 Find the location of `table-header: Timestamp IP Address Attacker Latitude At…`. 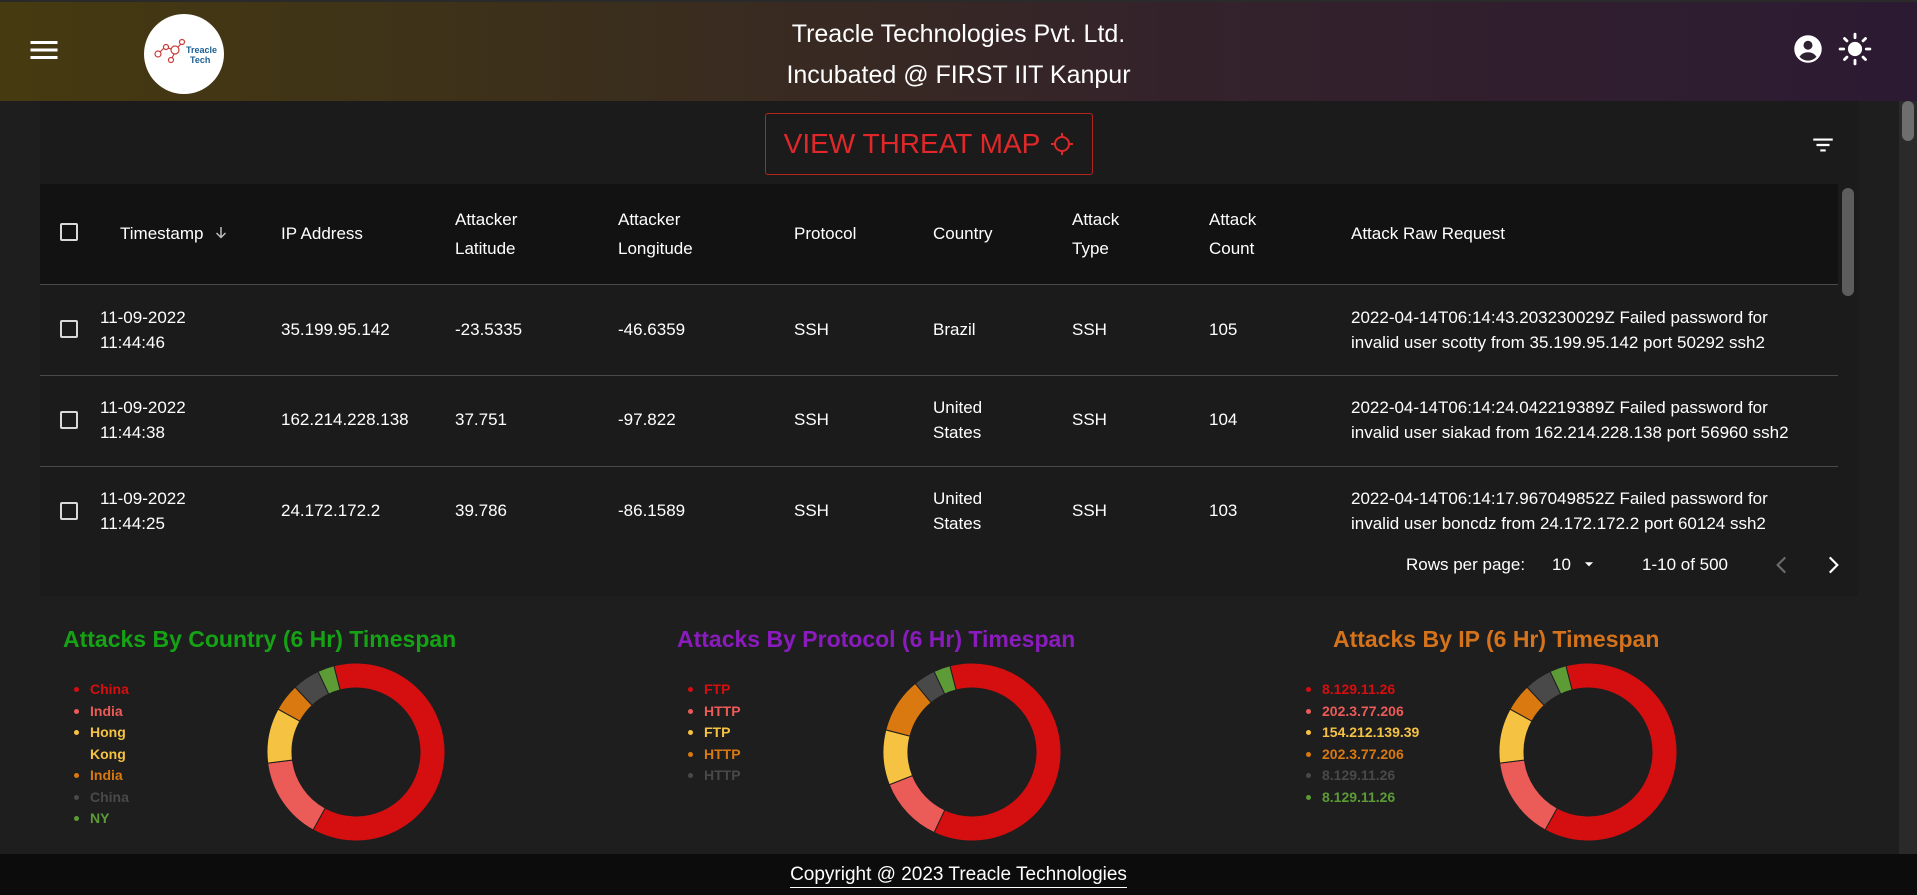

table-header: Timestamp IP Address Attacker Latitude At… is located at coordinates (939, 234).